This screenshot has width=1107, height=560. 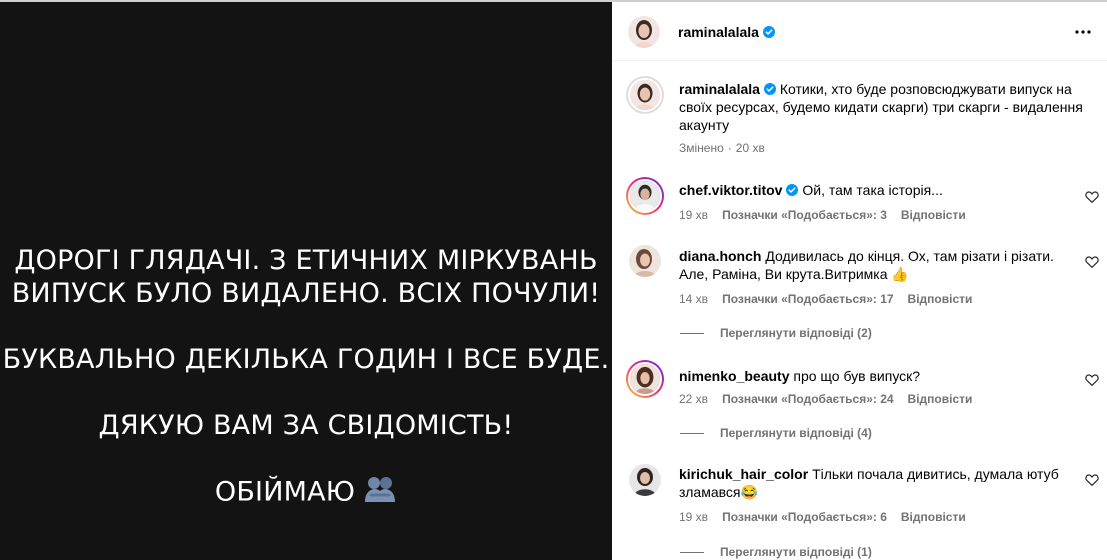 I want to click on story-line: ОБІЙМАЮ, so click(x=285, y=492).